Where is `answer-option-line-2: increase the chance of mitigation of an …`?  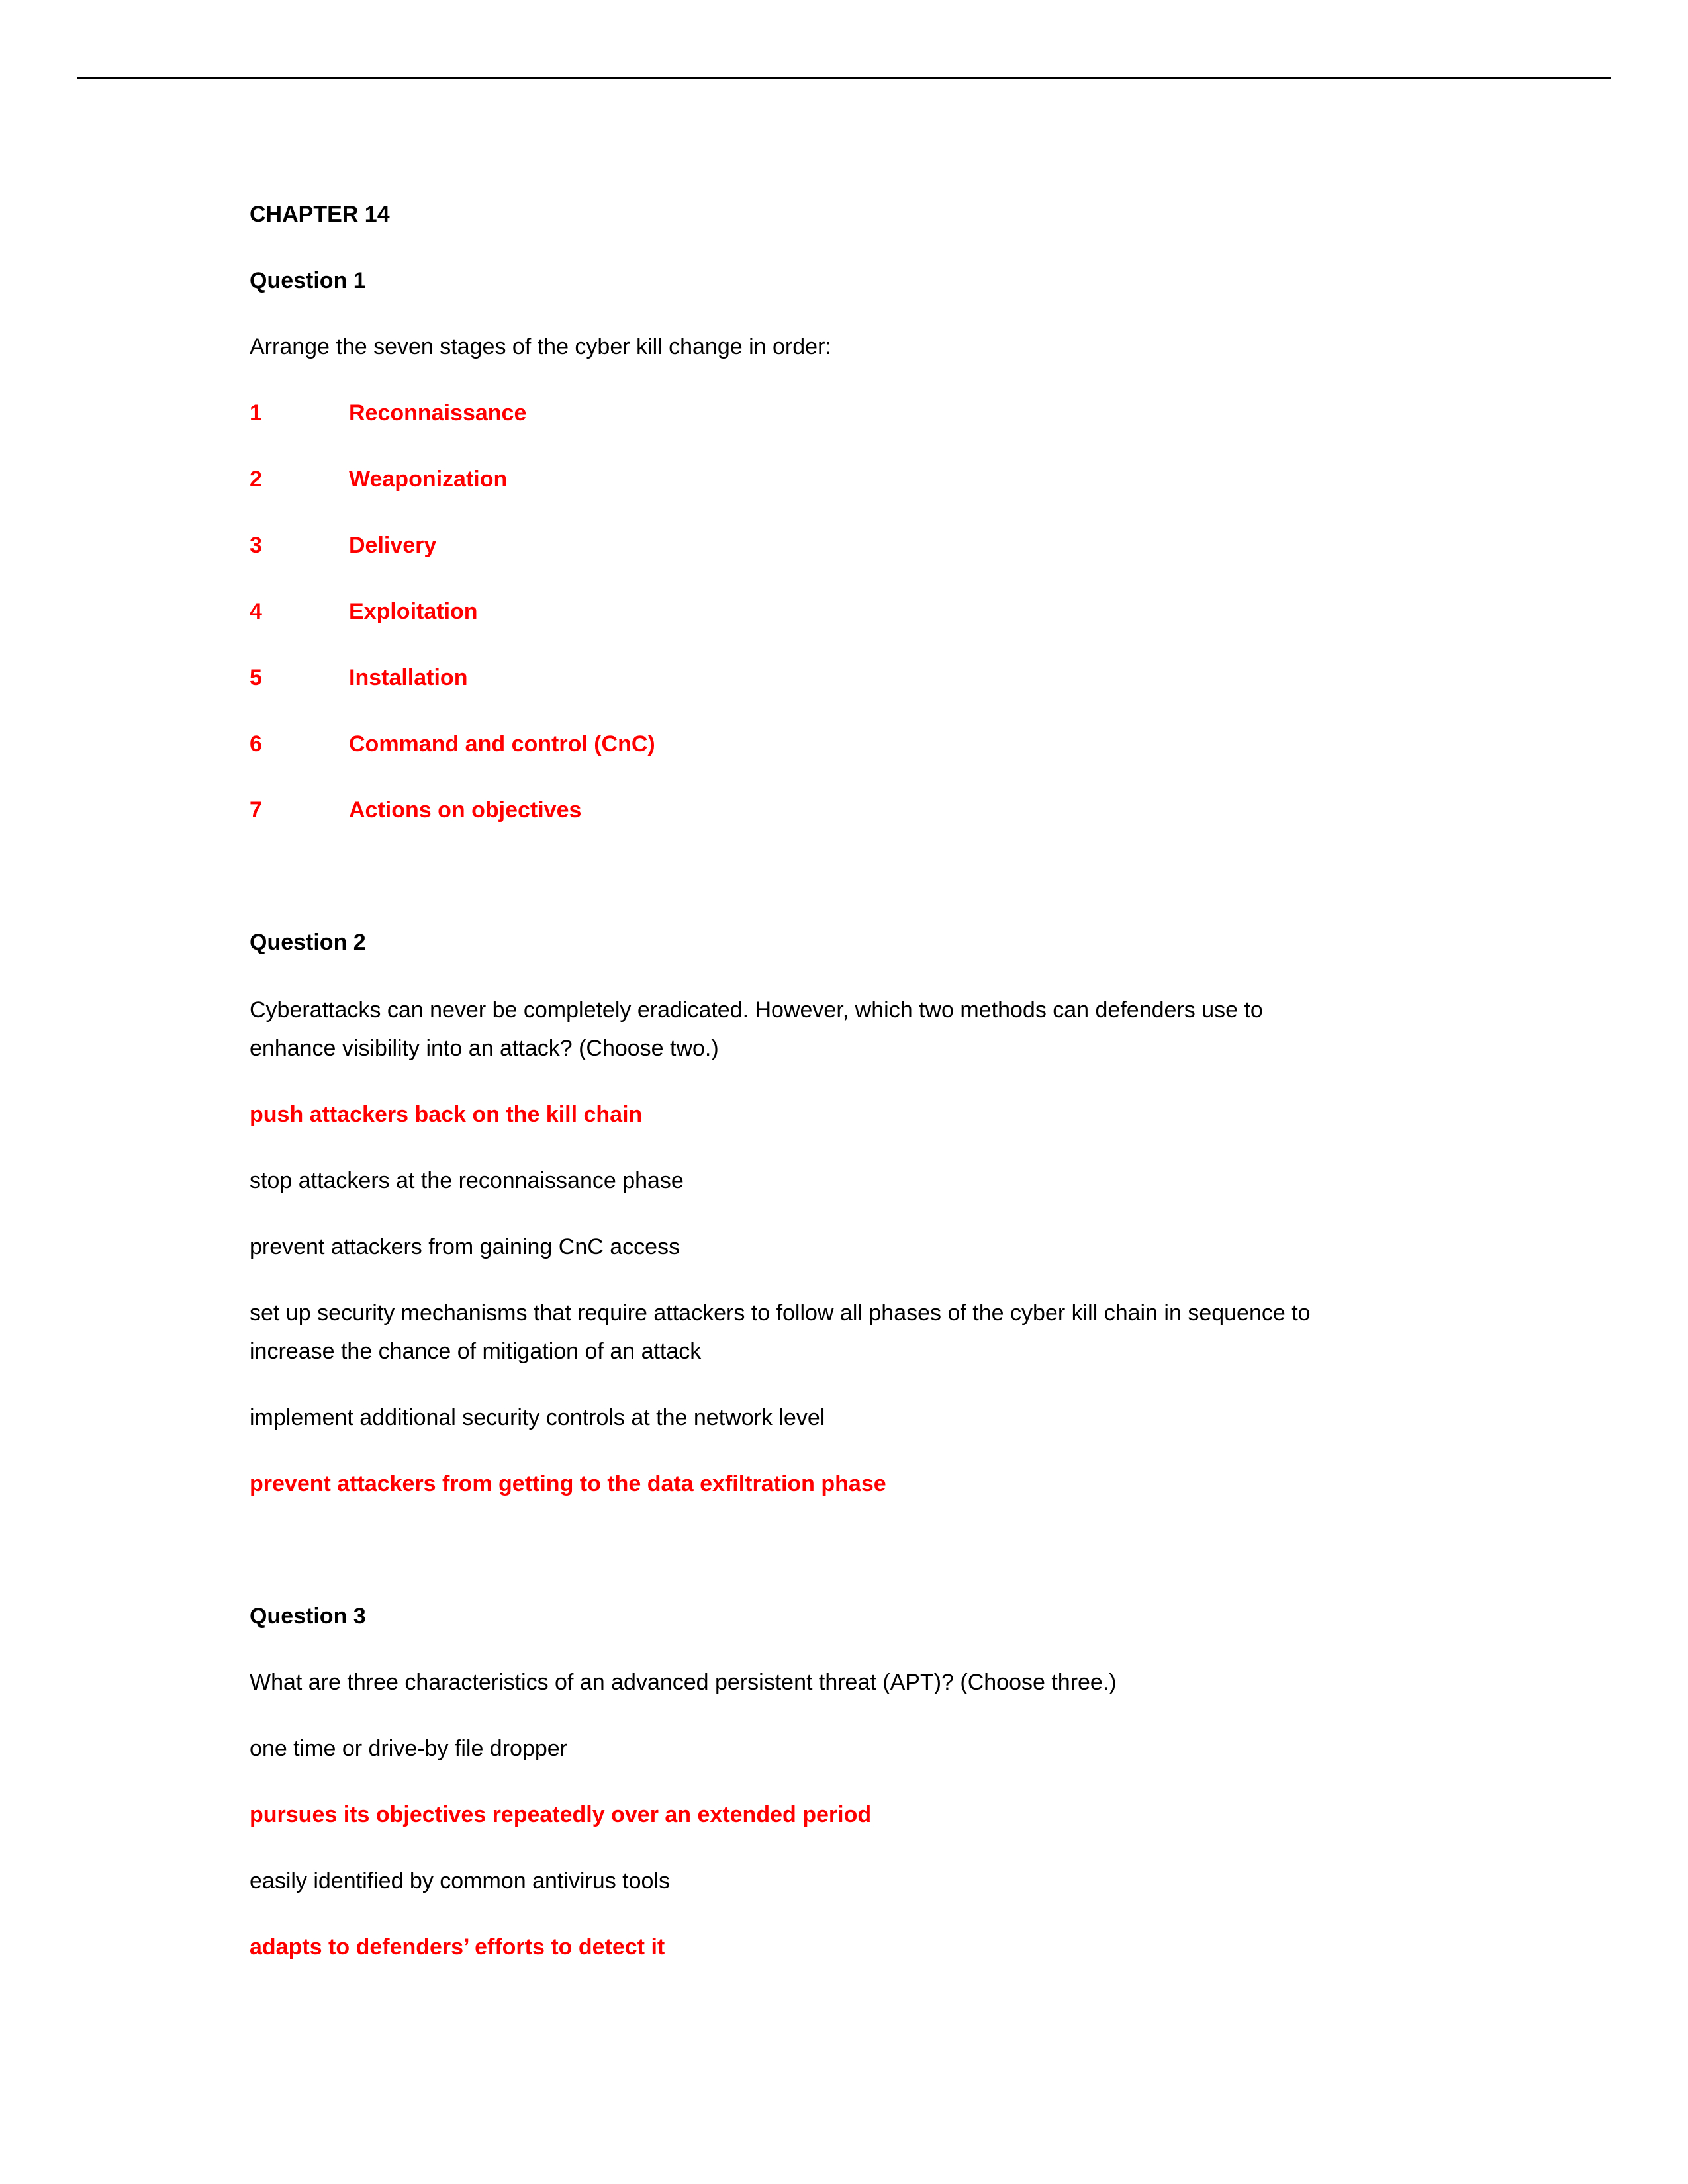 answer-option-line-2: increase the chance of mitigation of an … is located at coordinates (476, 1351).